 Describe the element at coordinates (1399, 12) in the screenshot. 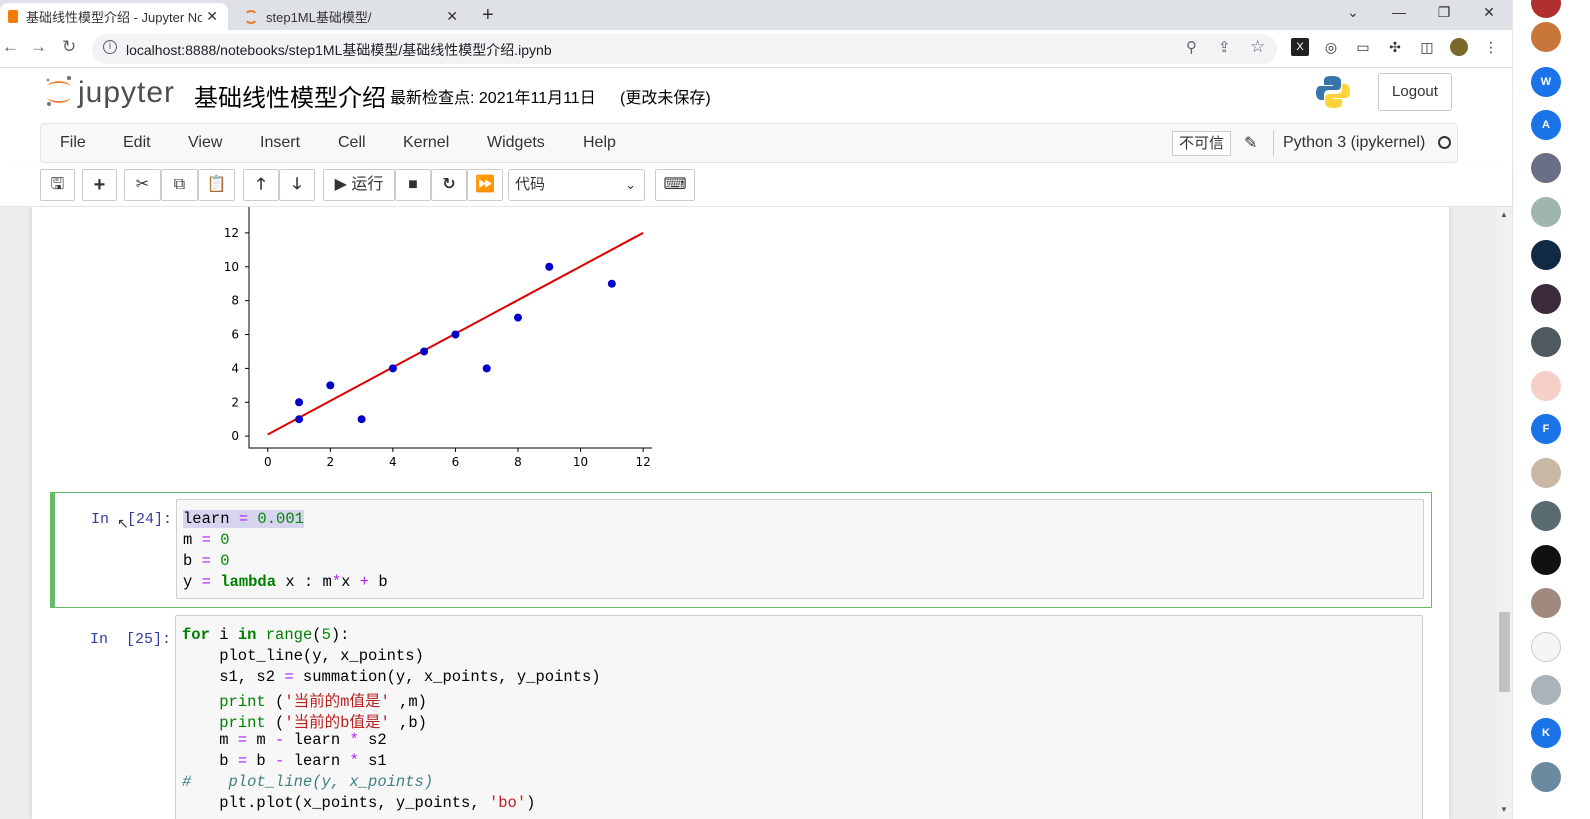

I see `minimize-icon: —` at that location.